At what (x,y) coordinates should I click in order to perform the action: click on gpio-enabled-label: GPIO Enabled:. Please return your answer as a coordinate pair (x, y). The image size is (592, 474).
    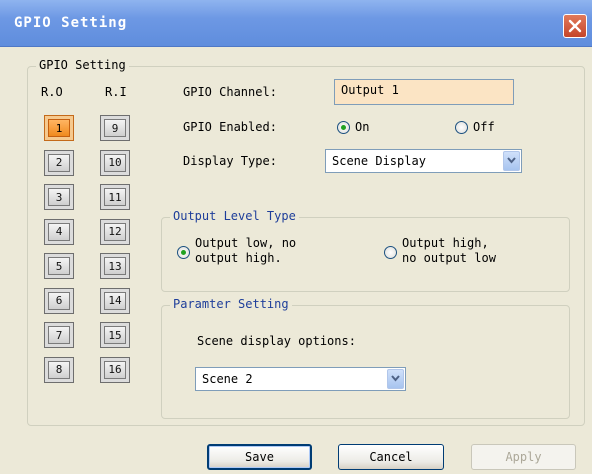
    Looking at the image, I should click on (230, 127).